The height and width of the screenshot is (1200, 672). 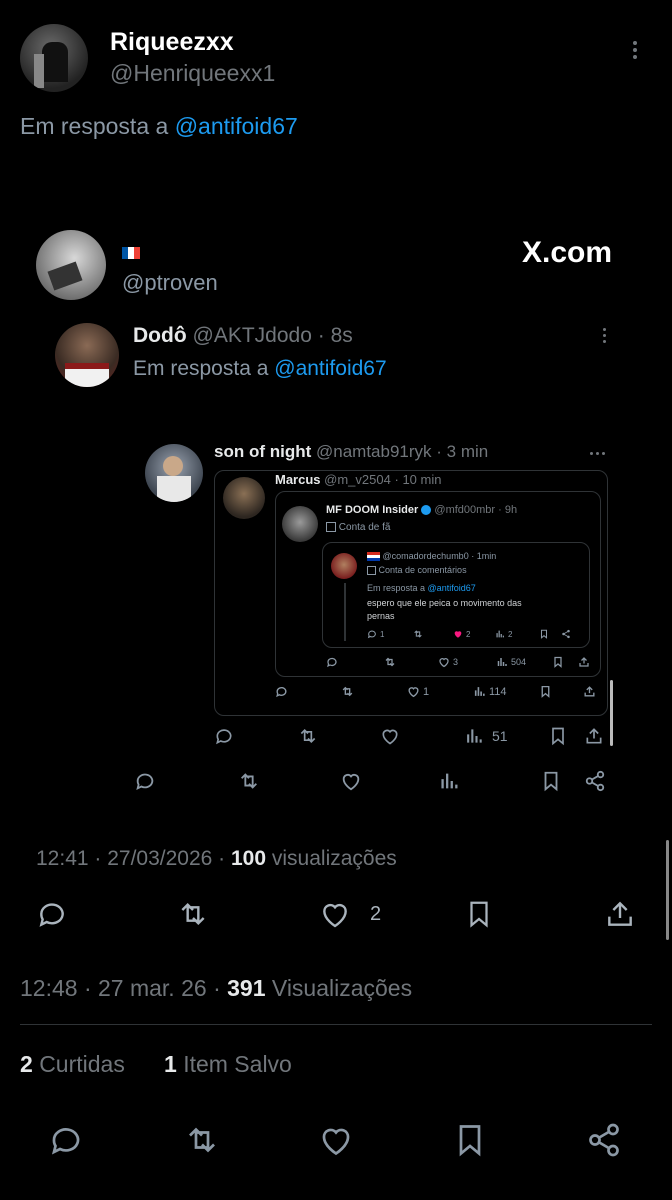 What do you see at coordinates (26, 1064) in the screenshot?
I see `likes-count: 2` at bounding box center [26, 1064].